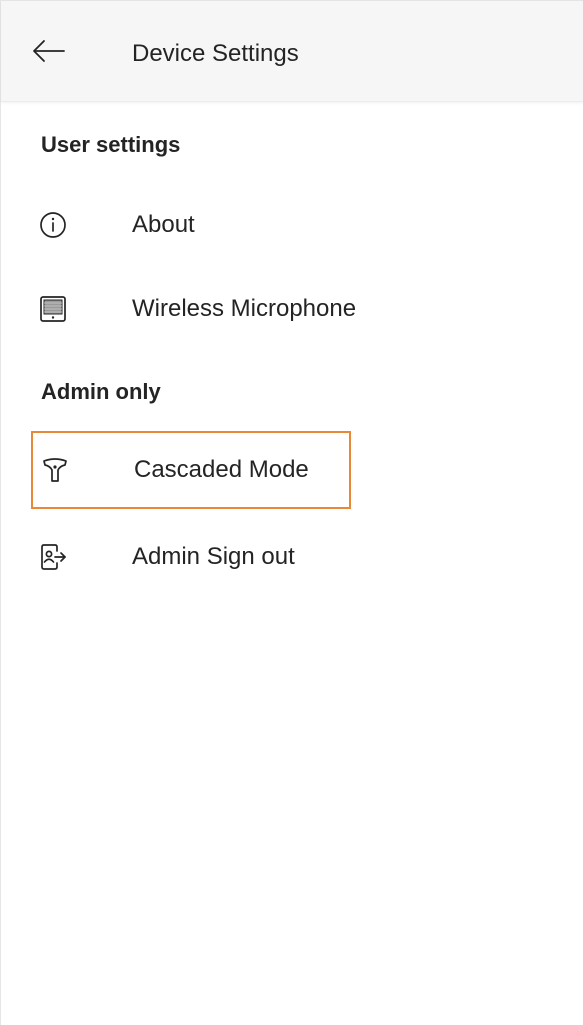 This screenshot has height=1025, width=583. I want to click on app-header: Device Settings, so click(292, 51).